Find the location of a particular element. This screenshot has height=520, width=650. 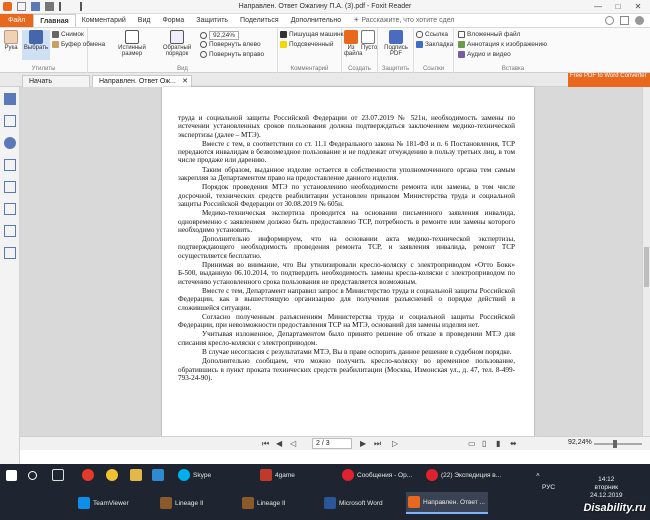

bookmark-button: Закладка is located at coordinates (434, 44).